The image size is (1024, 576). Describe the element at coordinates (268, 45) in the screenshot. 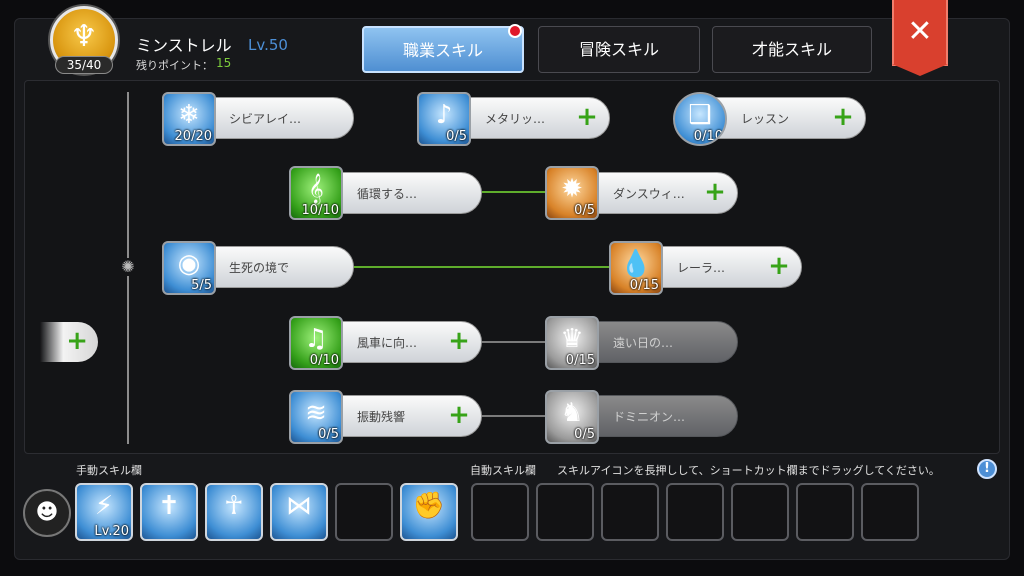

I see `job-level: Lv.50` at that location.